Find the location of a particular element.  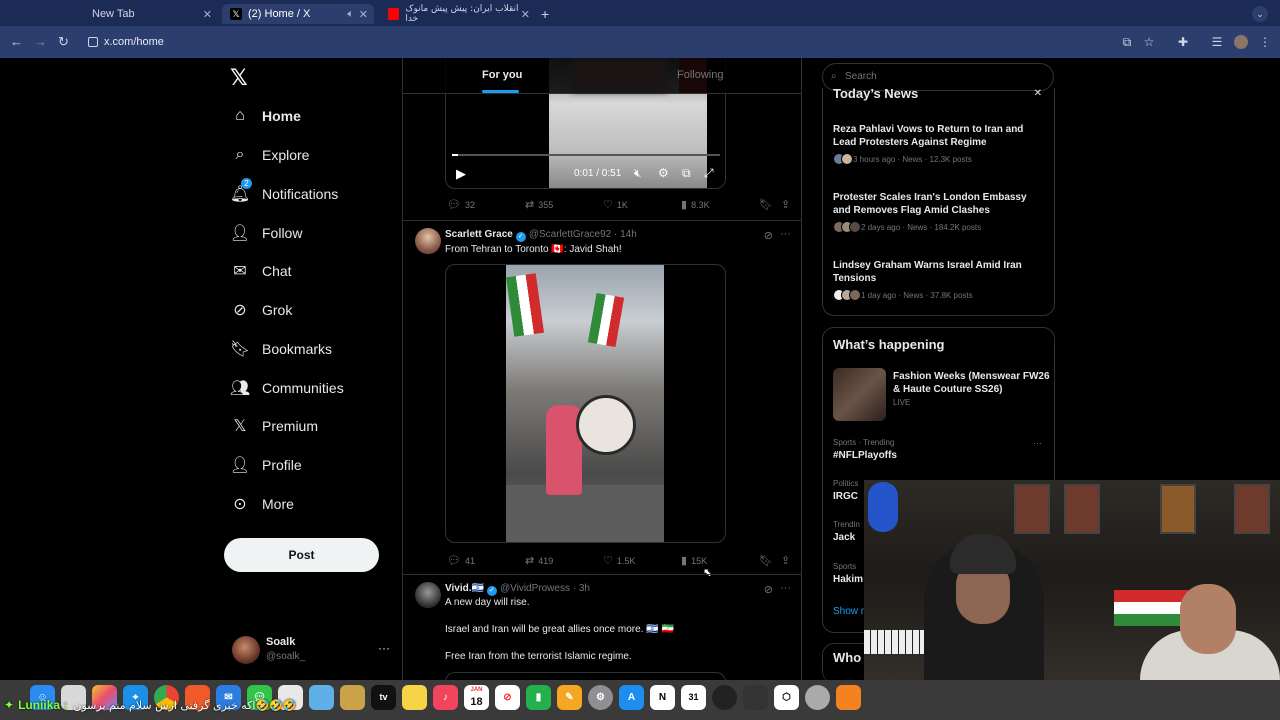

forward-arrow-icon: → is located at coordinates (40, 41).